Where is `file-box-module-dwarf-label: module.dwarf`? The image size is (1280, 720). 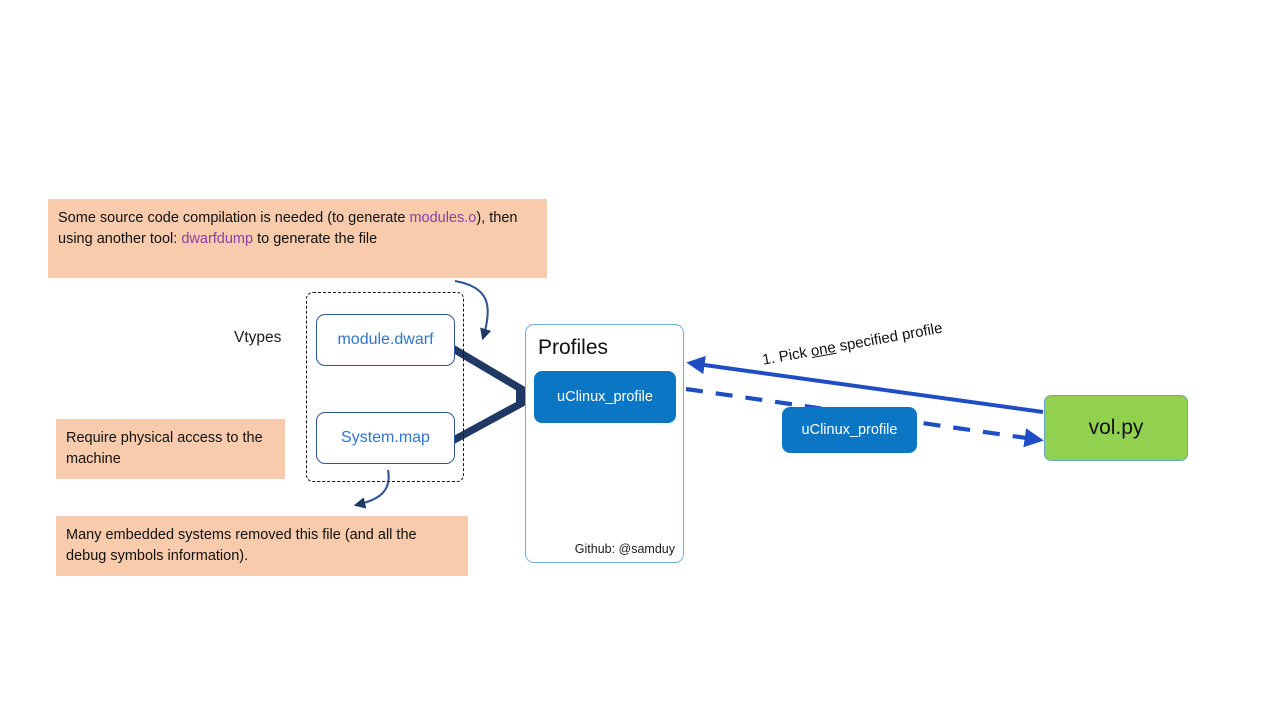 file-box-module-dwarf-label: module.dwarf is located at coordinates (385, 339).